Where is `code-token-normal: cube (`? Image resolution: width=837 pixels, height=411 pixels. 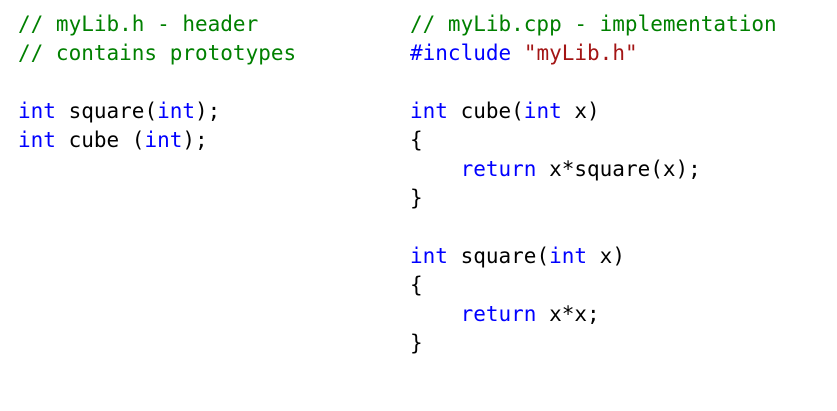
code-token-normal: cube ( is located at coordinates (100, 140).